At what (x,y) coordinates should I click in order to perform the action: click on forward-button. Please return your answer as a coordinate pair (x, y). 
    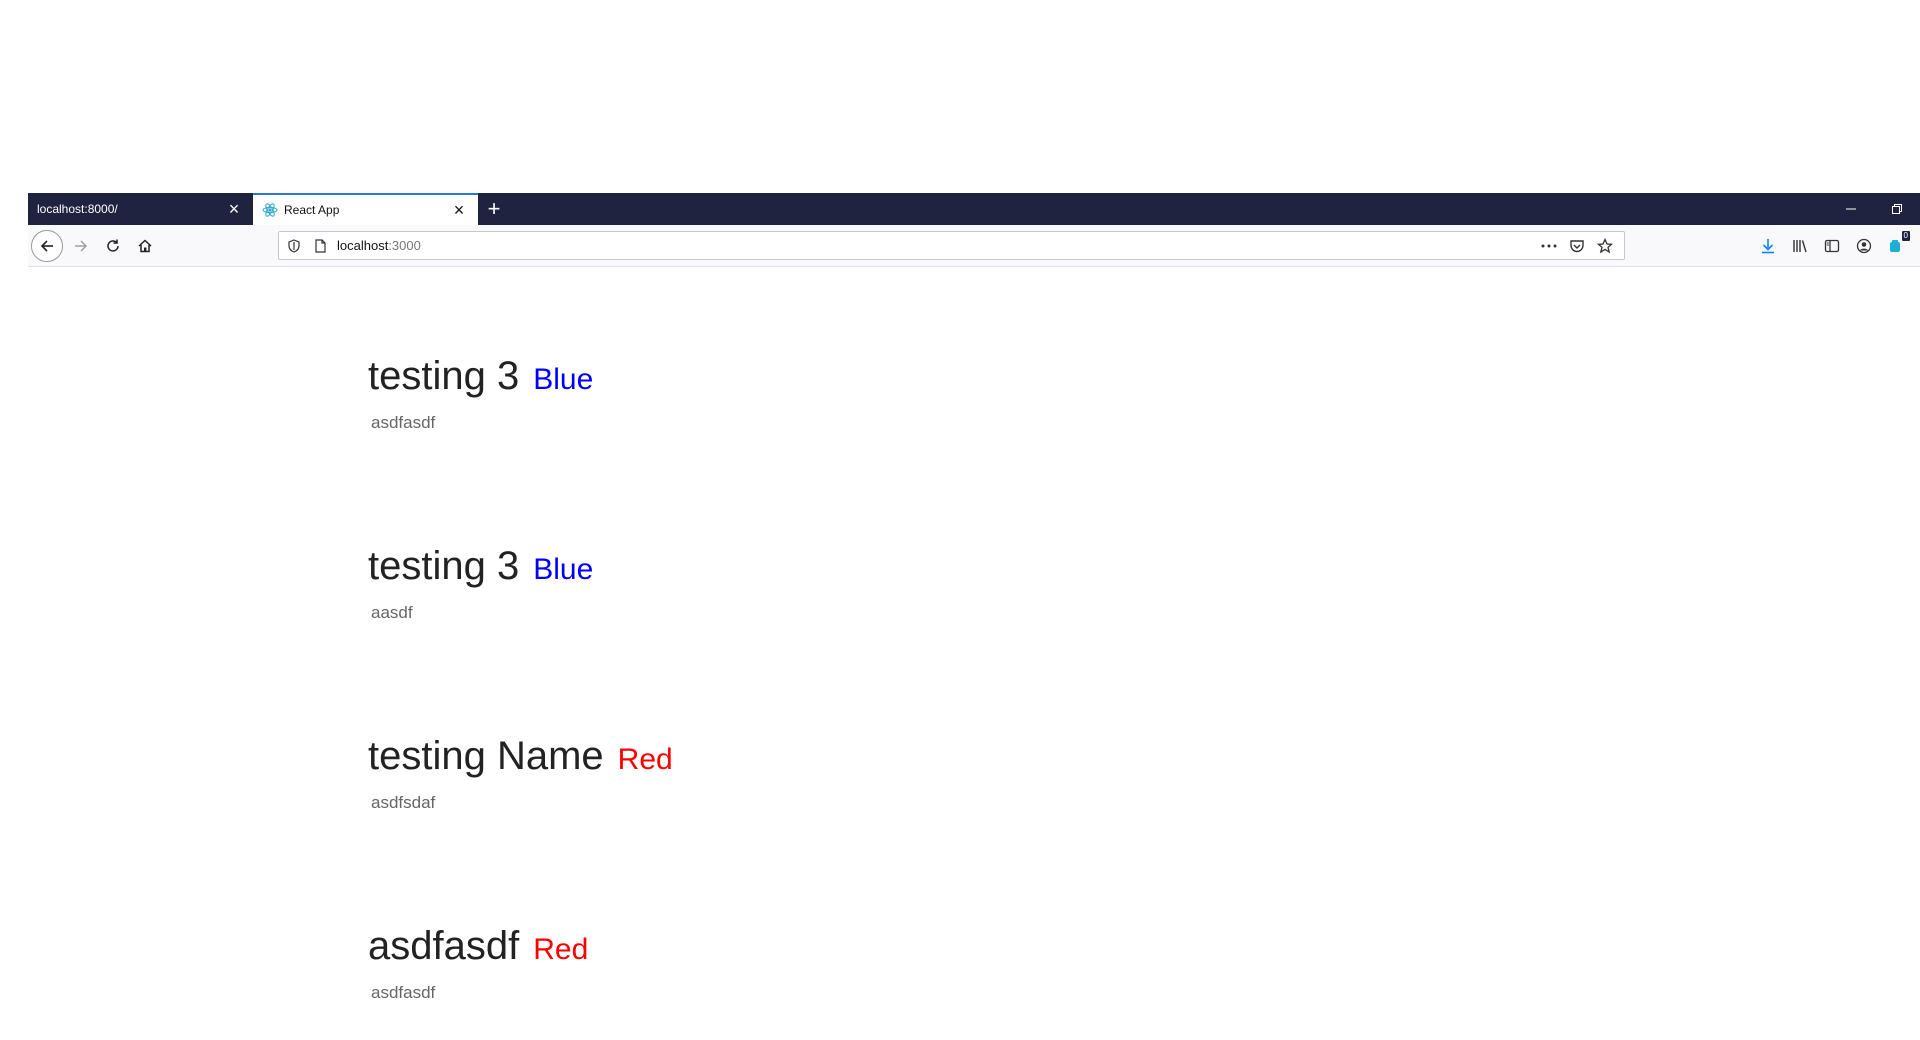
    Looking at the image, I should click on (81, 246).